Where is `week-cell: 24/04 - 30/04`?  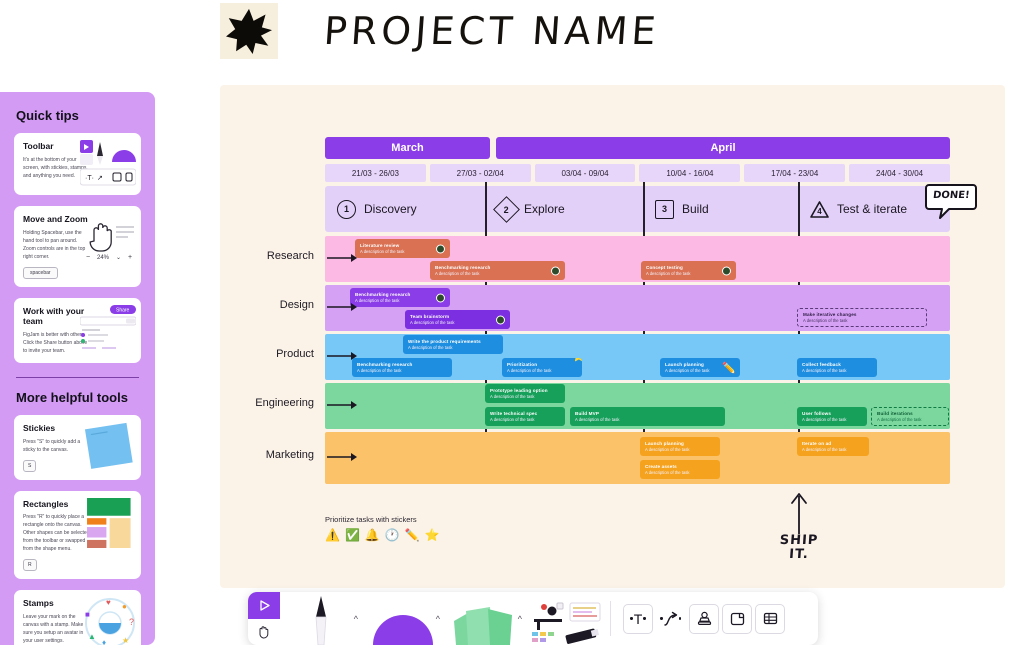
week-cell: 24/04 - 30/04 is located at coordinates (899, 173).